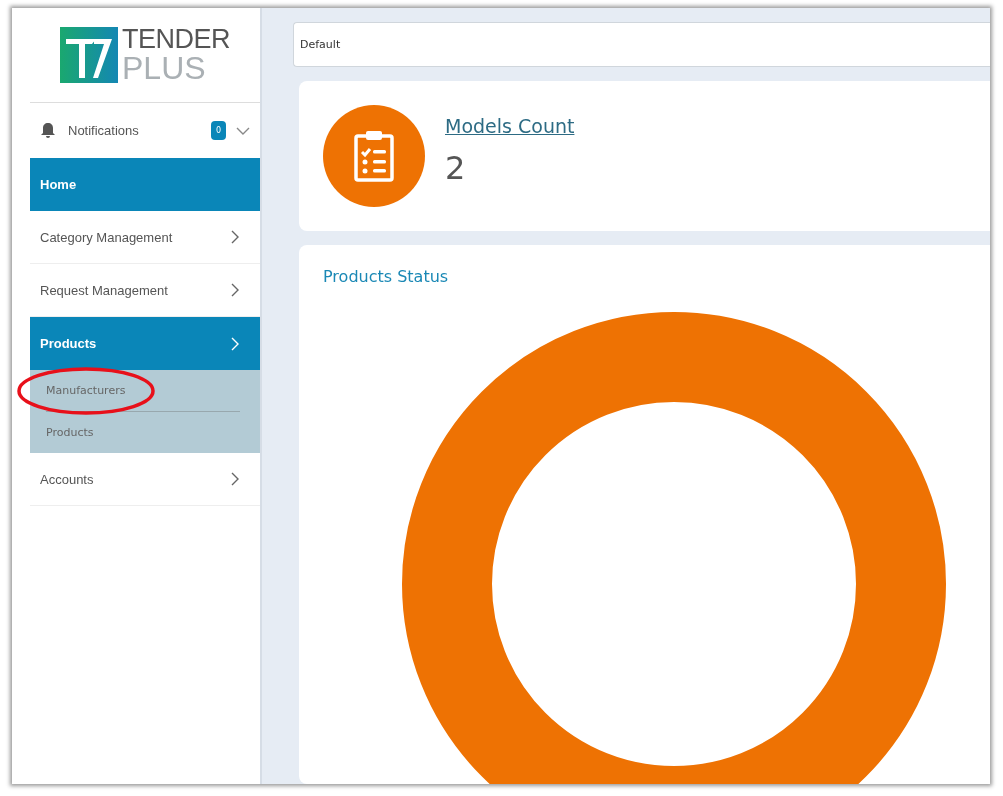 The width and height of the screenshot is (1003, 796). What do you see at coordinates (48, 130) in the screenshot?
I see `bell-icon` at bounding box center [48, 130].